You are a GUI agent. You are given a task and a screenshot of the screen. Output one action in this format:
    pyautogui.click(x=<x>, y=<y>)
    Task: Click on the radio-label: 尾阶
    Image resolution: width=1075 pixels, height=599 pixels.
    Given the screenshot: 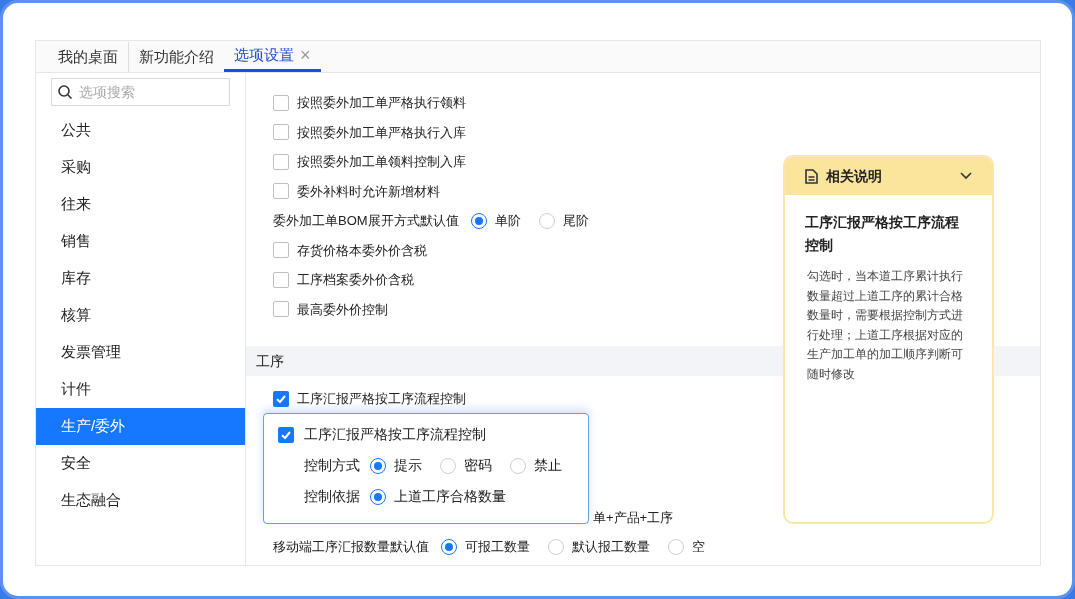 What is the action you would take?
    pyautogui.click(x=575, y=221)
    